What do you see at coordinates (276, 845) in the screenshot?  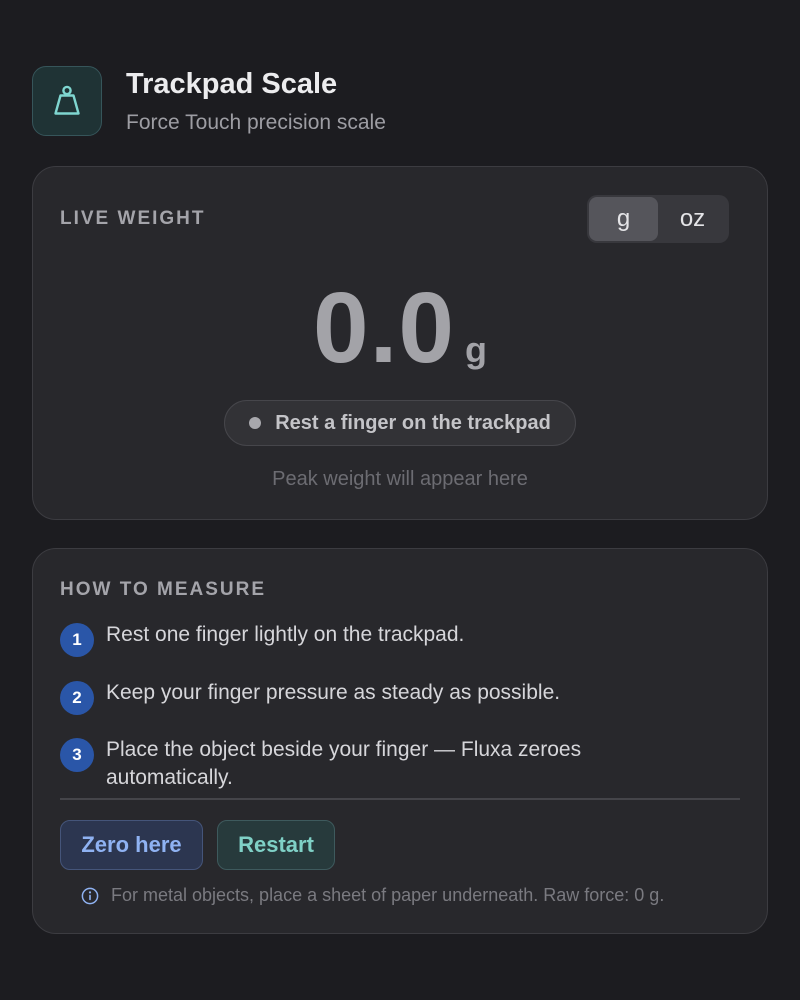 I see `restart-button: Restart` at bounding box center [276, 845].